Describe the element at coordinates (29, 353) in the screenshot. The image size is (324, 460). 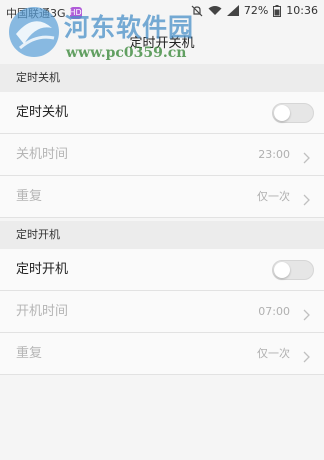
I see `poweron-repeat-label: 重复` at that location.